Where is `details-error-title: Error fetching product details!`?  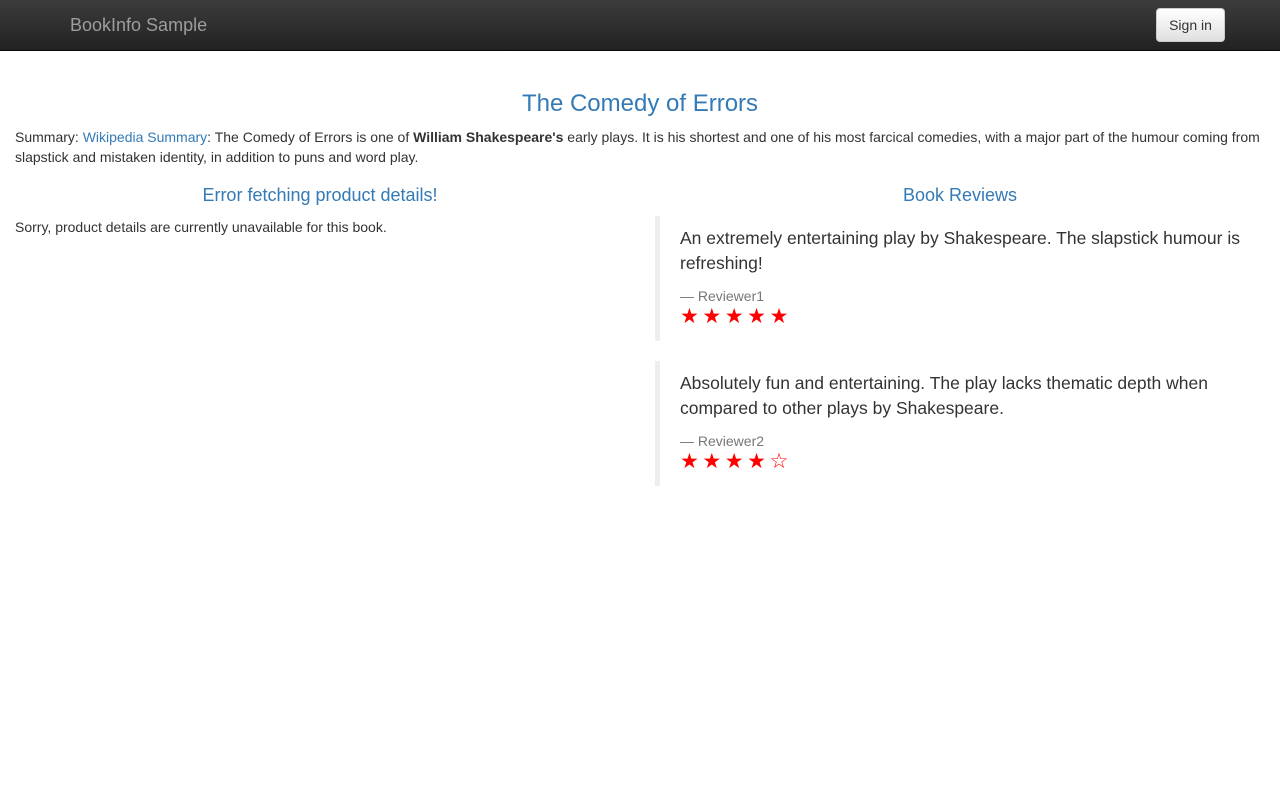 details-error-title: Error fetching product details! is located at coordinates (320, 195).